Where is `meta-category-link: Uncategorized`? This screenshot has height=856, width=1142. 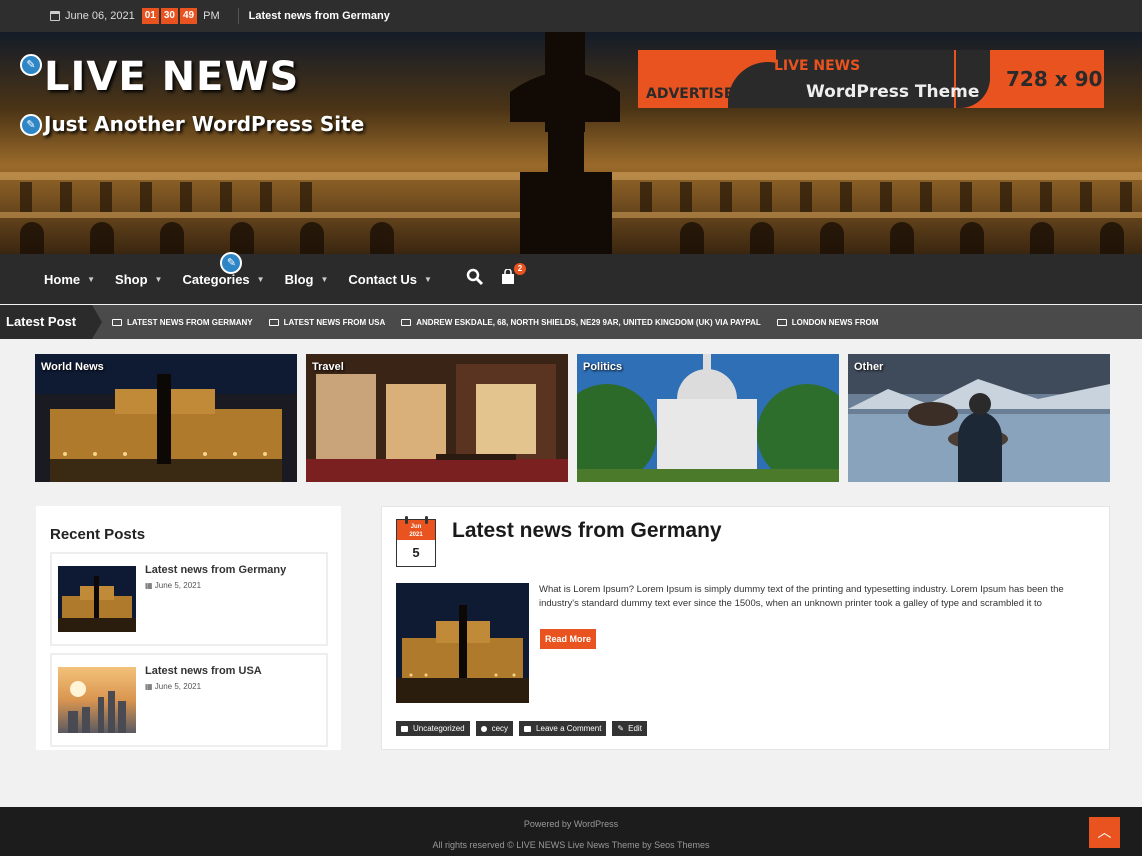 meta-category-link: Uncategorized is located at coordinates (433, 728).